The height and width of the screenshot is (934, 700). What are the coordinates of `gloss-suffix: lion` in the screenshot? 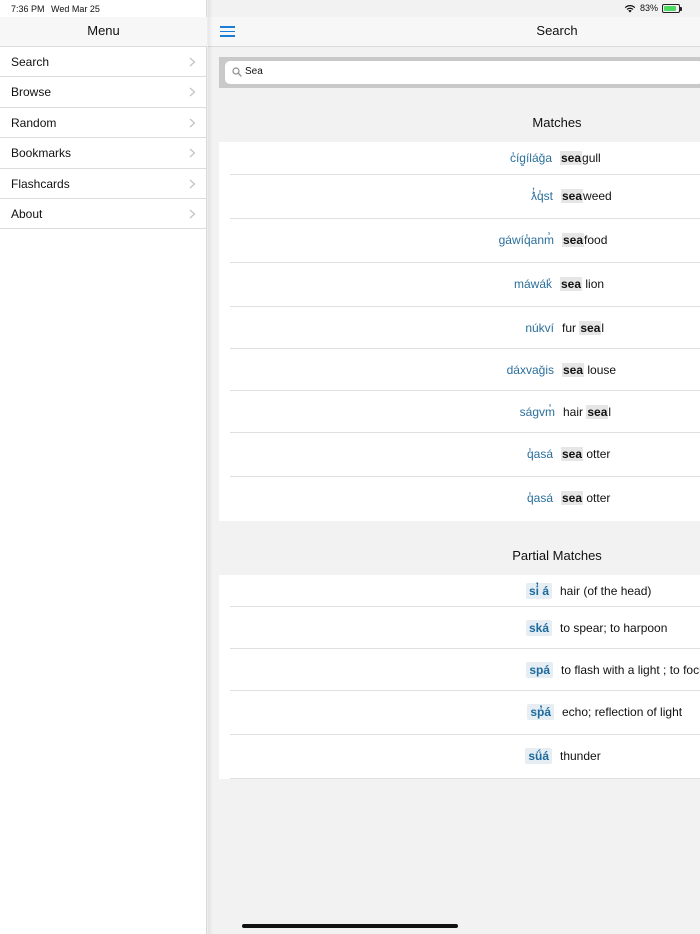 It's located at (593, 284).